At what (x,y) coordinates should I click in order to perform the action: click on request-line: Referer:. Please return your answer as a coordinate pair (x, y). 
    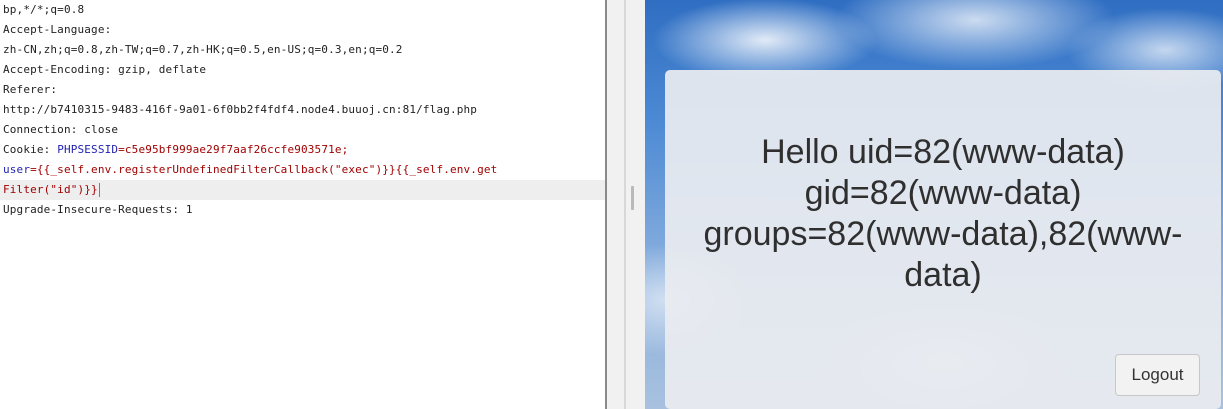
    Looking at the image, I should click on (30, 89).